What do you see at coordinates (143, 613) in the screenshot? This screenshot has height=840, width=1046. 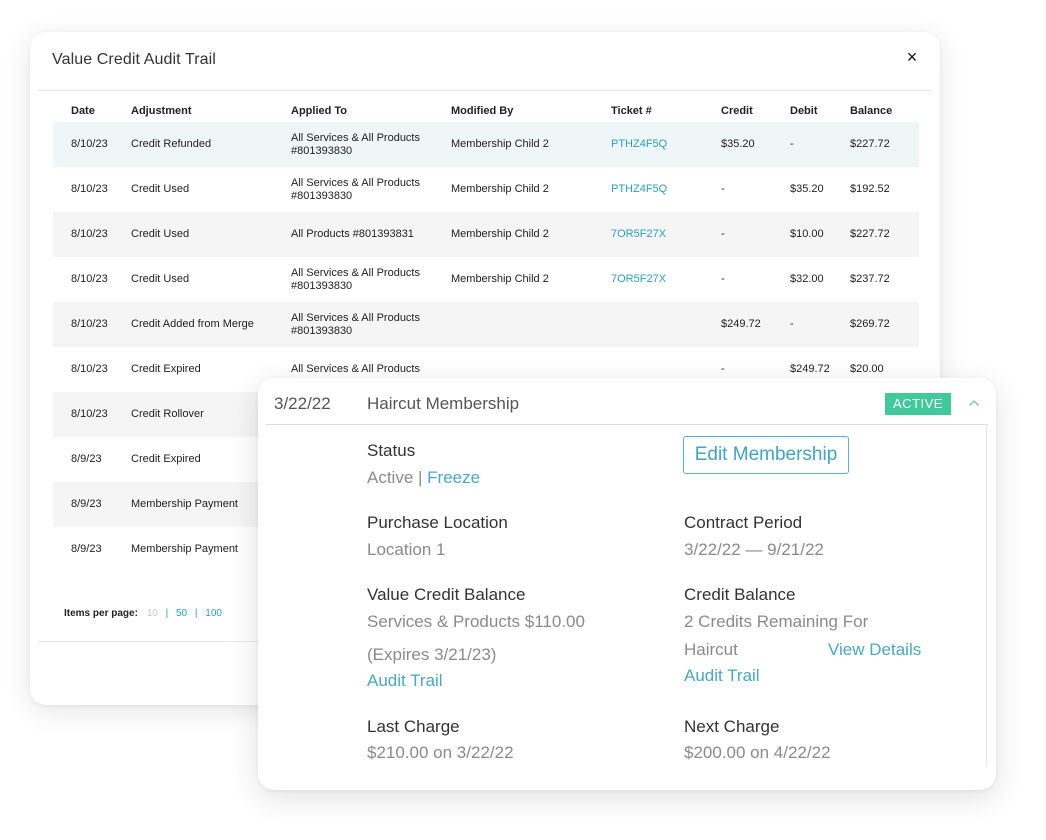 I see `items-per-page: Items per page: 10 | 50 | 100` at bounding box center [143, 613].